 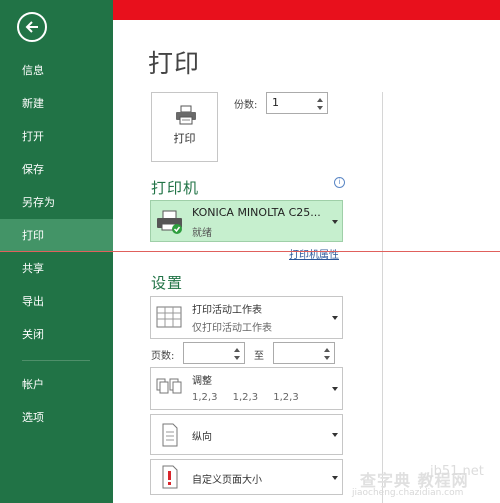 What do you see at coordinates (169, 386) in the screenshot?
I see `collate-pages-icon` at bounding box center [169, 386].